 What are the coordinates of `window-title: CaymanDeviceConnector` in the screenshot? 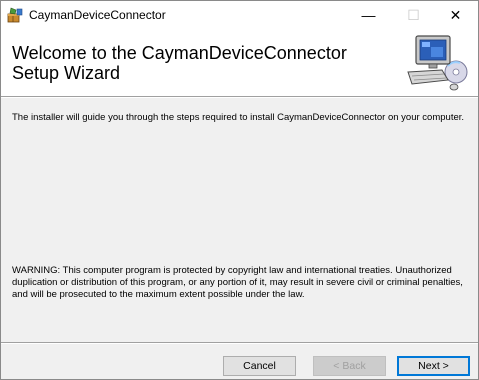 It's located at (97, 15).